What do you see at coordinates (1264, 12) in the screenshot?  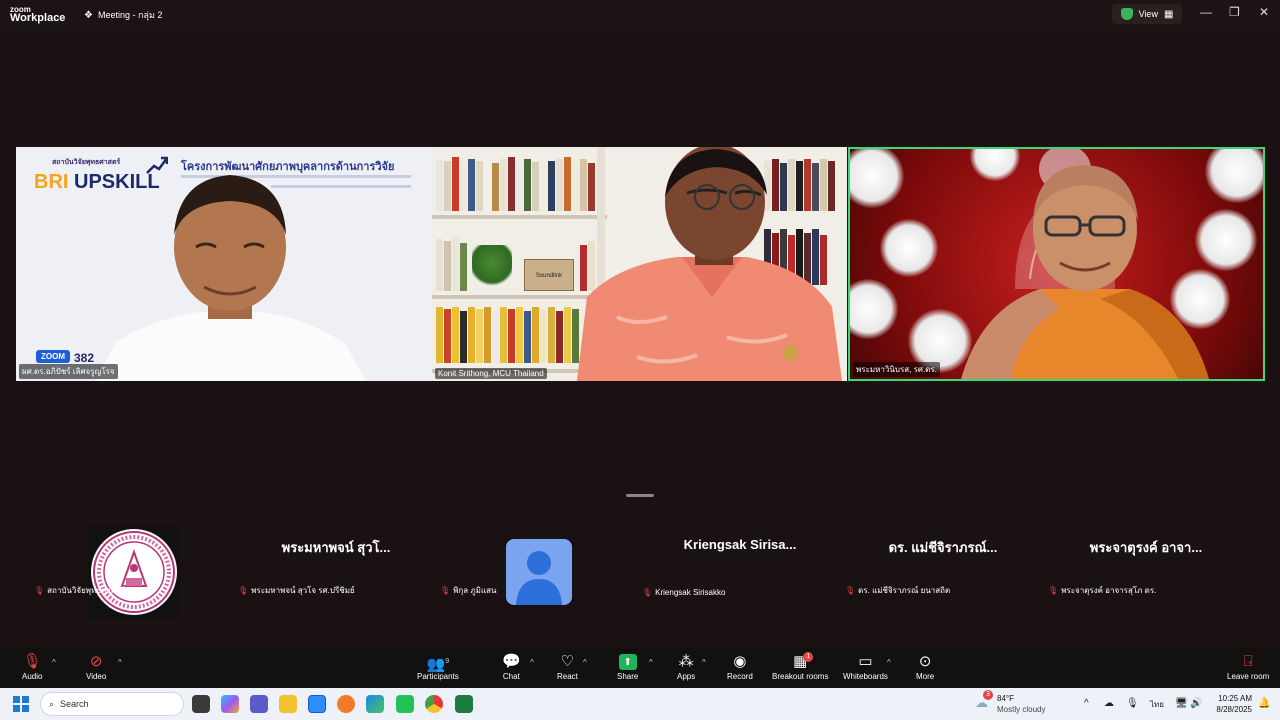 I see `close-icon: ✕` at bounding box center [1264, 12].